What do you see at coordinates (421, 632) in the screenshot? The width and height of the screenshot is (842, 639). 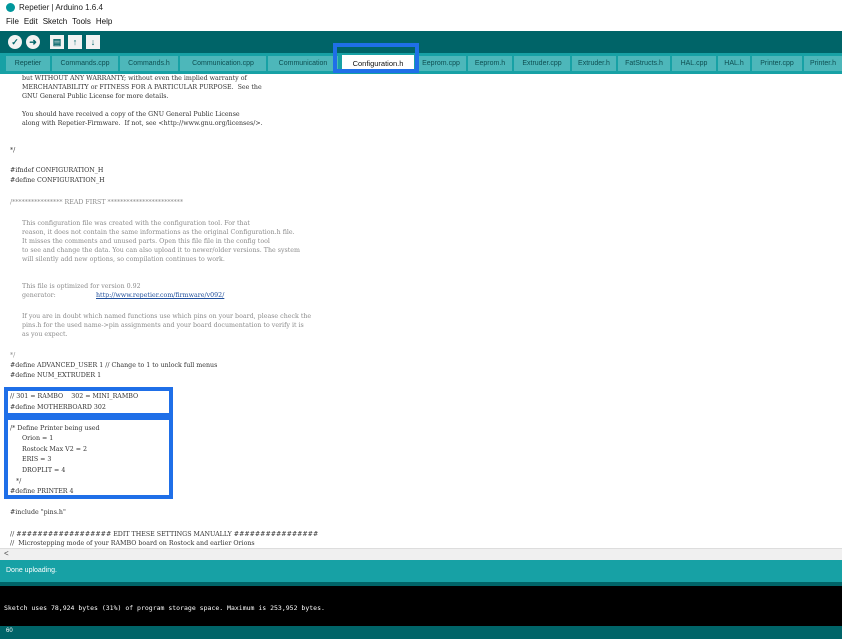 I see `line-number-bar: 60` at bounding box center [421, 632].